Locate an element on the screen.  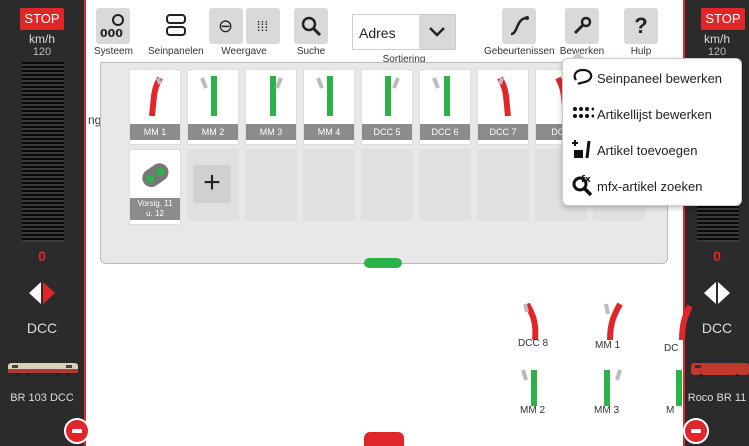
seinpanelen-button: Seinpanelen is located at coordinates (176, 32).